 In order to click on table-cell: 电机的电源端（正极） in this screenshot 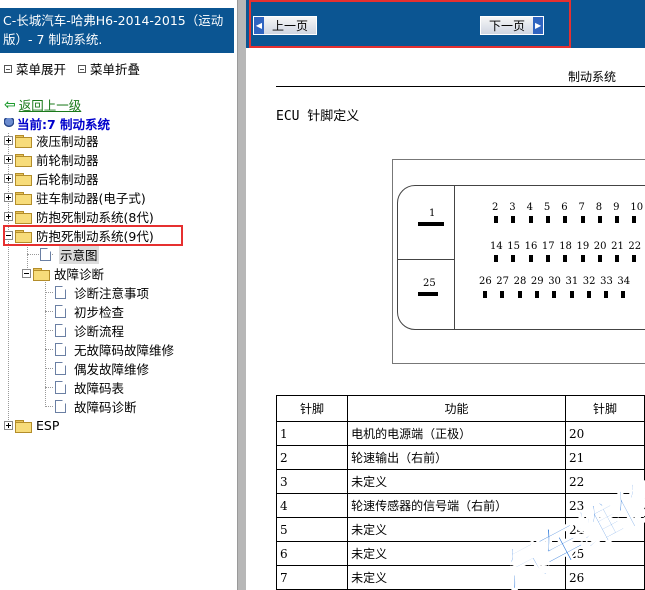, I will do `click(456, 433)`.